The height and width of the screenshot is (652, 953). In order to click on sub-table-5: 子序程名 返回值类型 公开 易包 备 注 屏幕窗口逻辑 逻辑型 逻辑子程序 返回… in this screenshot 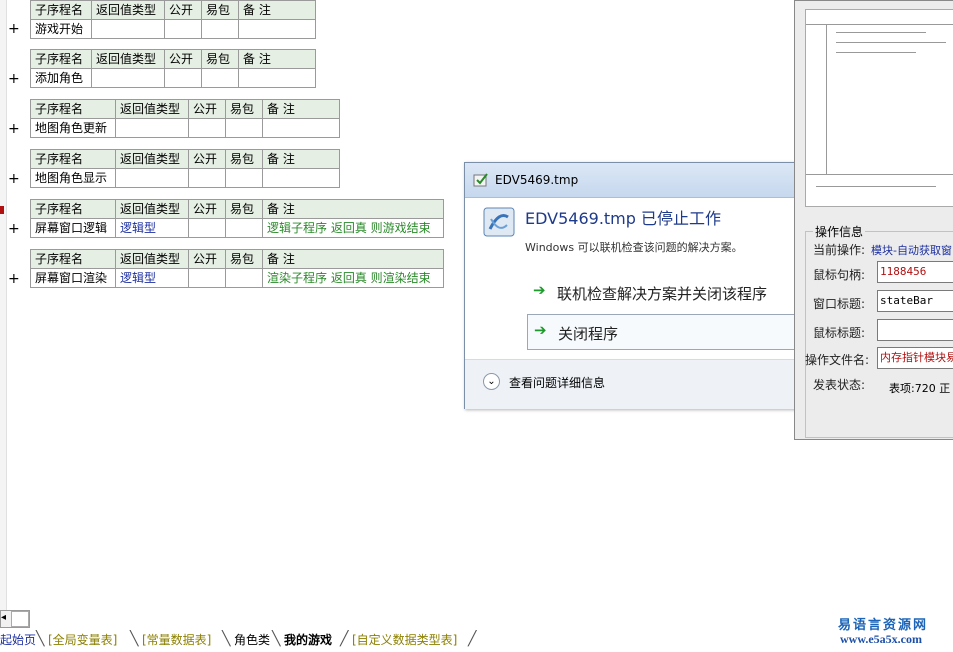, I will do `click(237, 218)`.